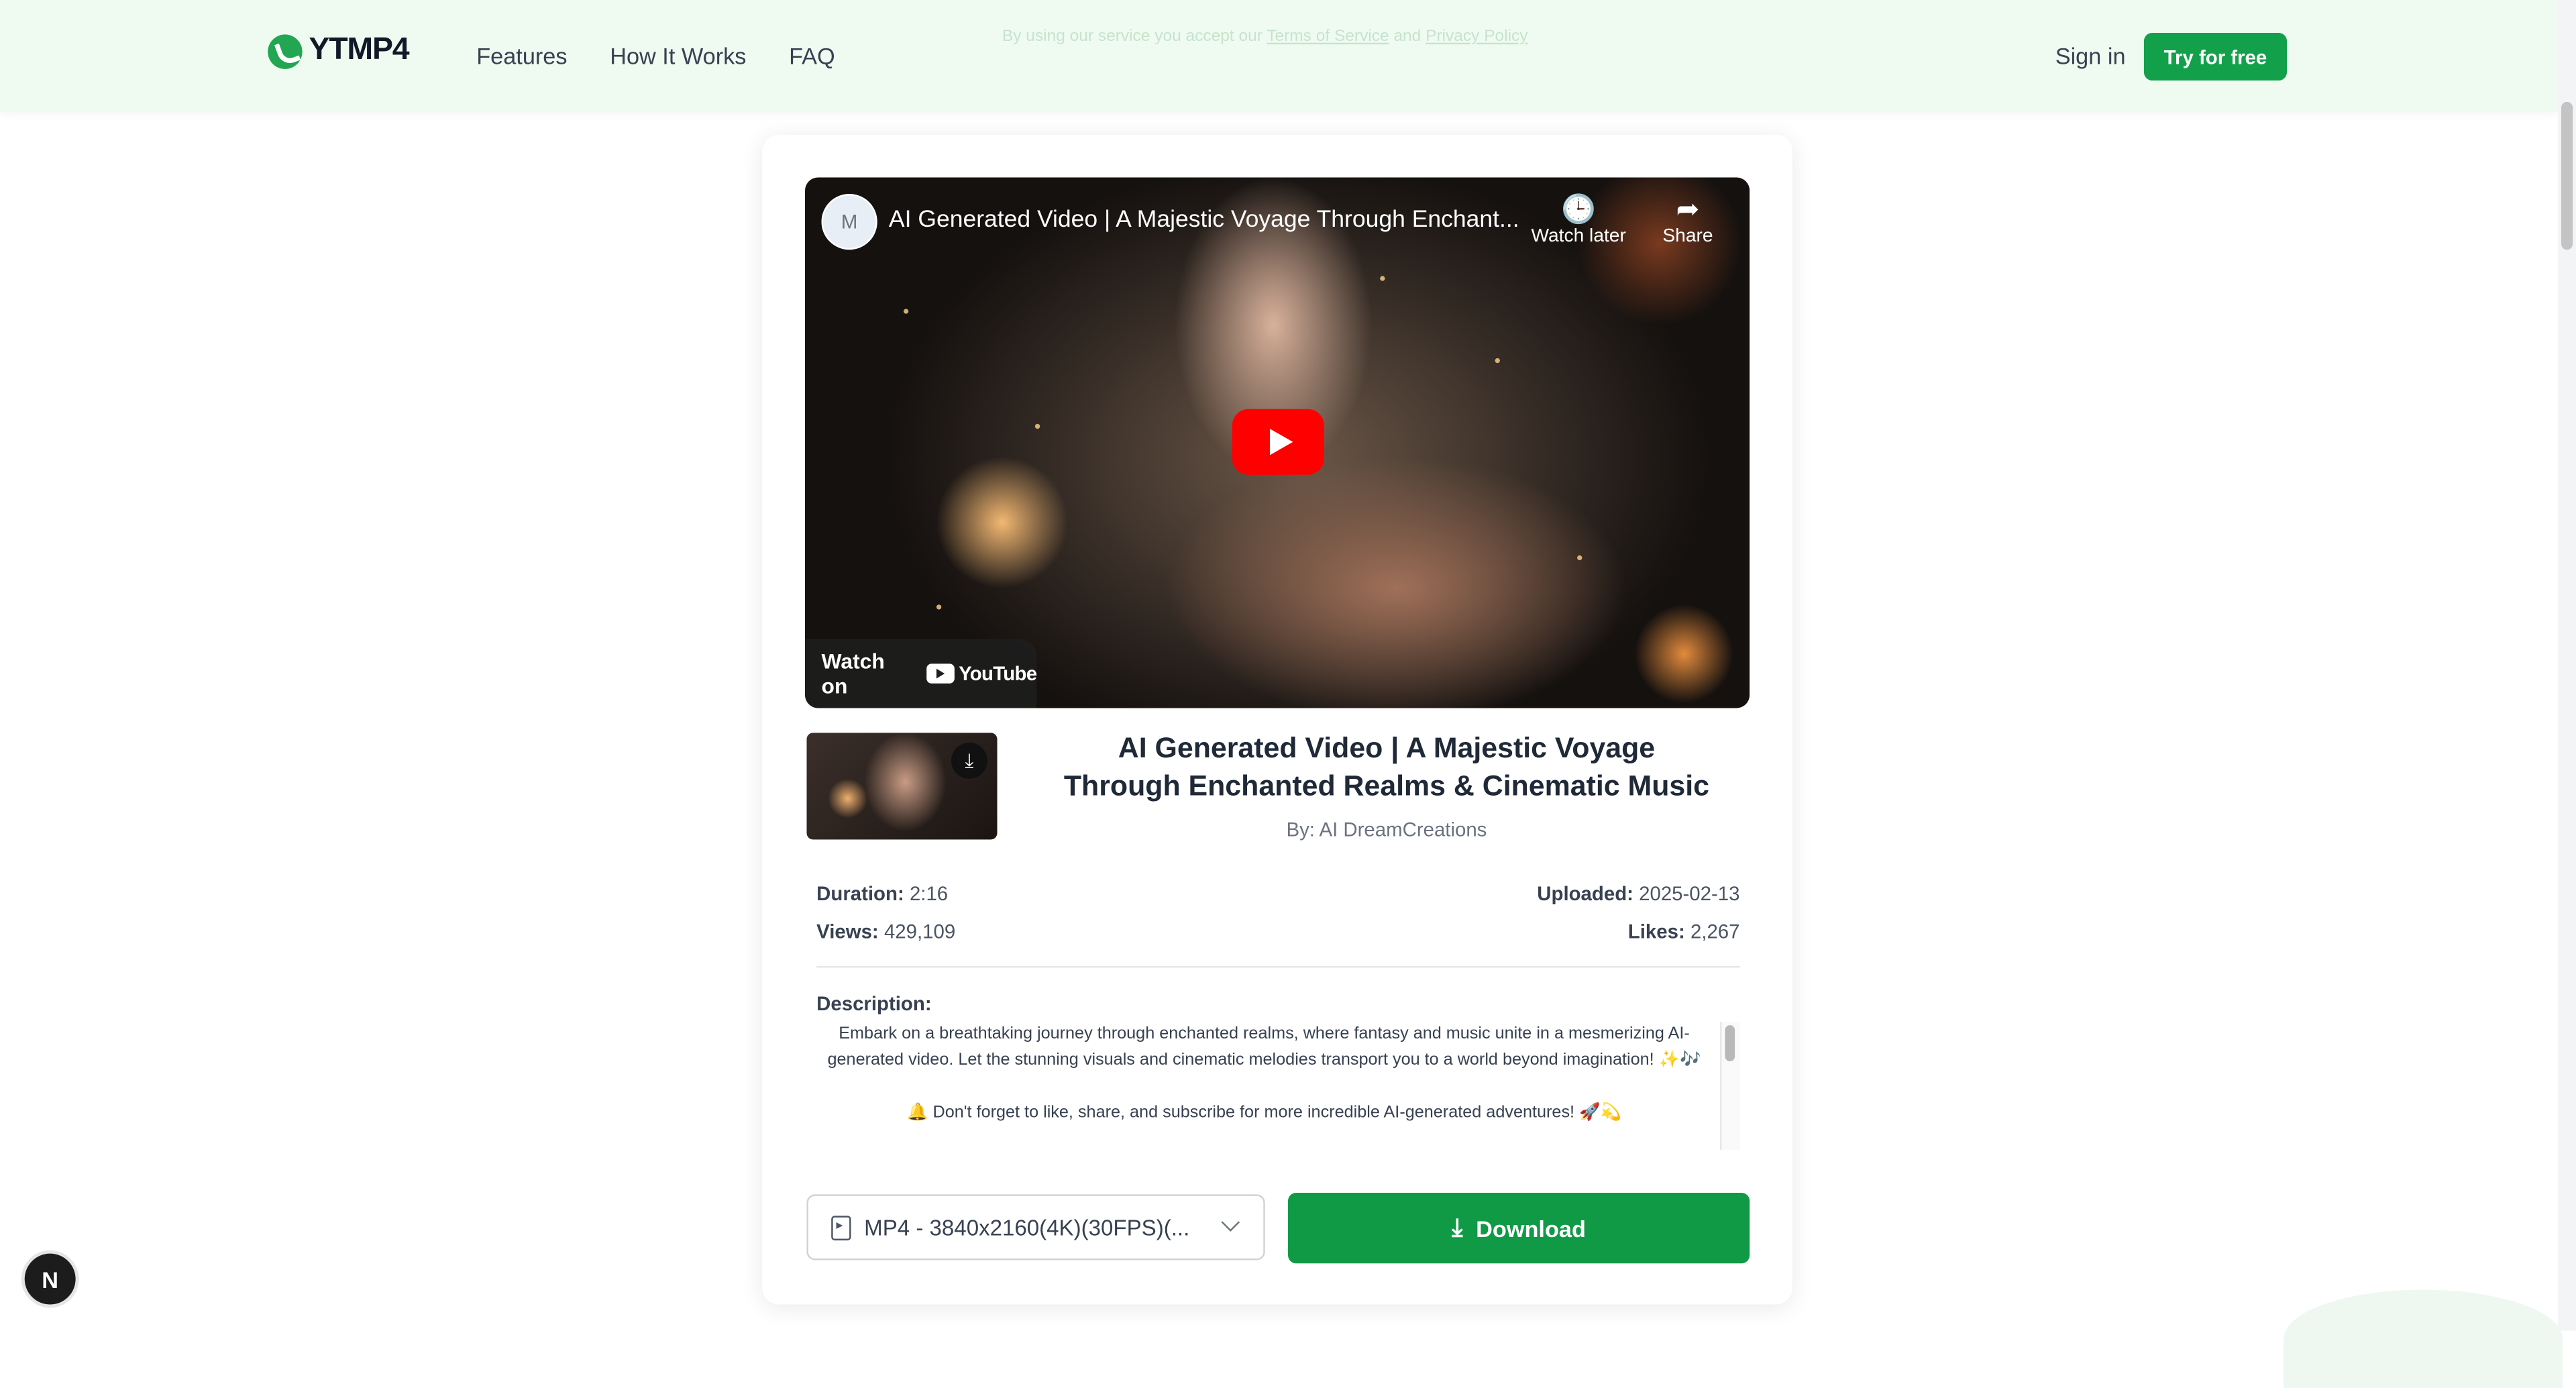 Image resolution: width=2576 pixels, height=1388 pixels. I want to click on nav-item-faq: FAQ, so click(812, 56).